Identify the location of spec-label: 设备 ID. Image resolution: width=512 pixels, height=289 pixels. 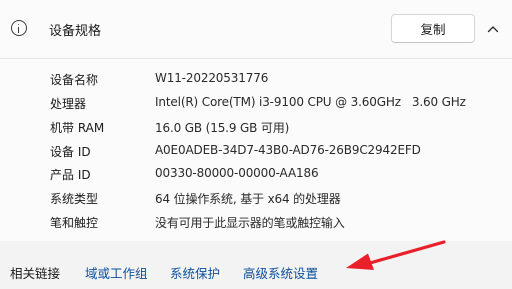
(70, 152).